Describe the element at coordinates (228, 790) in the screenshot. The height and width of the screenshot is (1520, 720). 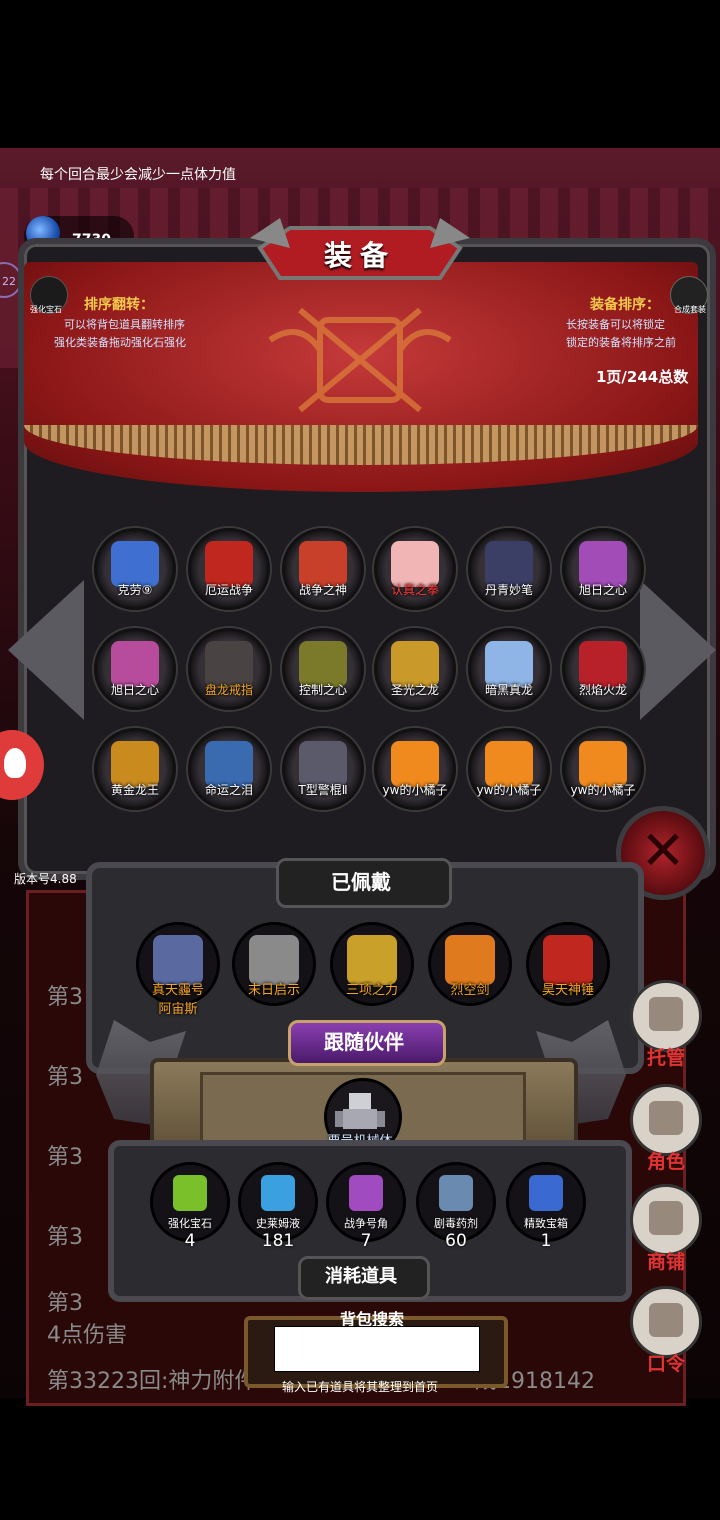
I see `equipment-label: 命运之泪` at that location.